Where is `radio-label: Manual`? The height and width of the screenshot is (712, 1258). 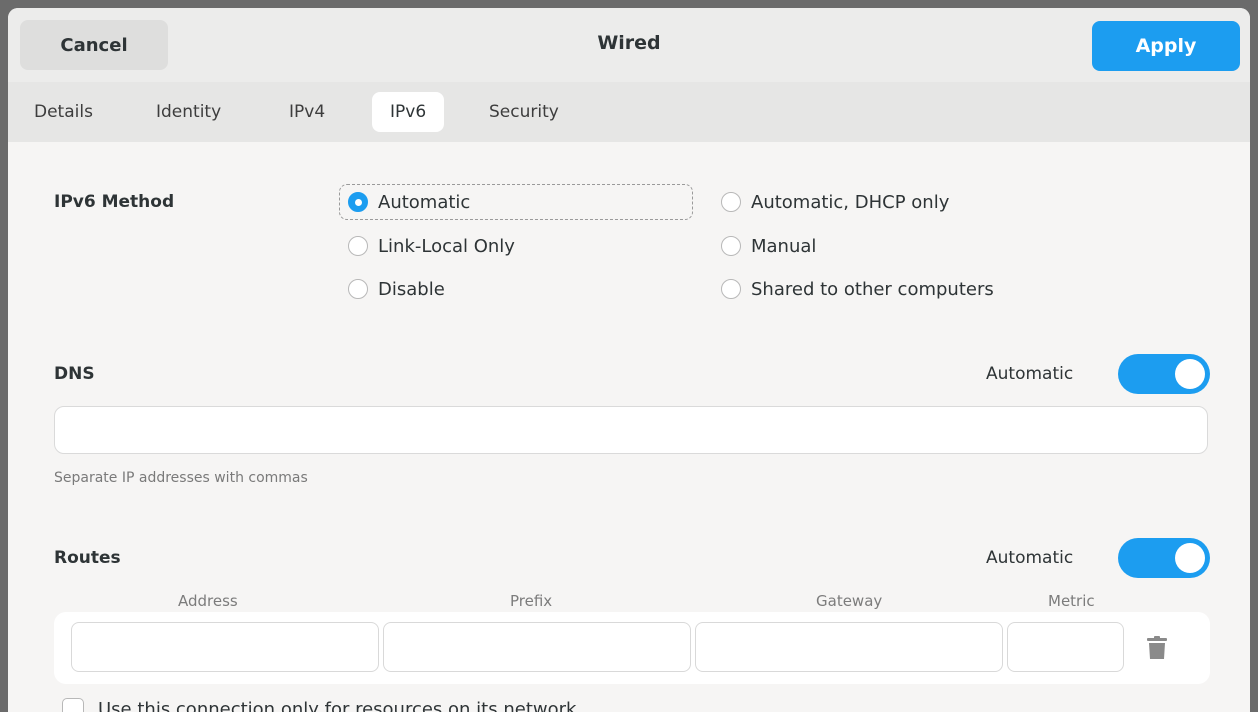
radio-label: Manual is located at coordinates (784, 246).